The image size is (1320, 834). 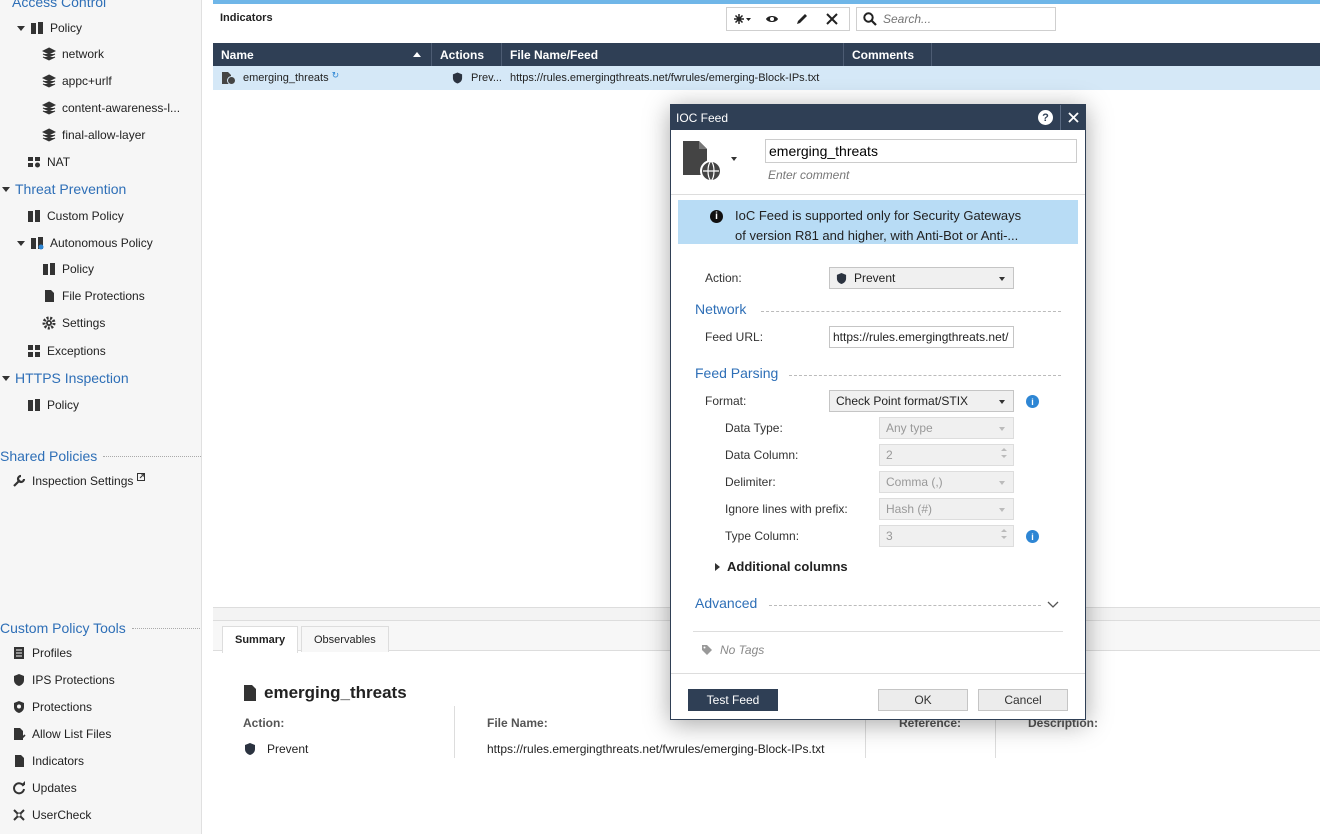 I want to click on wrench-icon, so click(x=19, y=481).